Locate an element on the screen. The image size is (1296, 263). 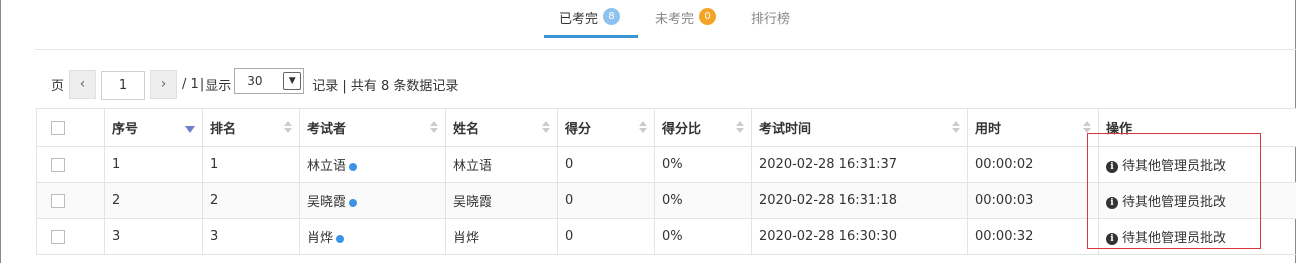
cell-time: 2020-02-28 16:31:37 is located at coordinates (859, 164).